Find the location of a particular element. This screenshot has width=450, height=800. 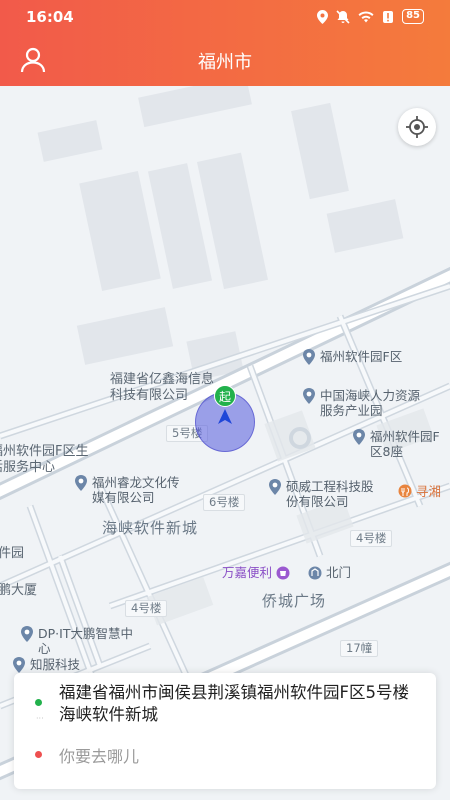

route-panel: 福建省福州市闽侯县荆溪镇福州软件园F区5号楼海峡软件新城 ··· 你要去哪儿 is located at coordinates (225, 731).